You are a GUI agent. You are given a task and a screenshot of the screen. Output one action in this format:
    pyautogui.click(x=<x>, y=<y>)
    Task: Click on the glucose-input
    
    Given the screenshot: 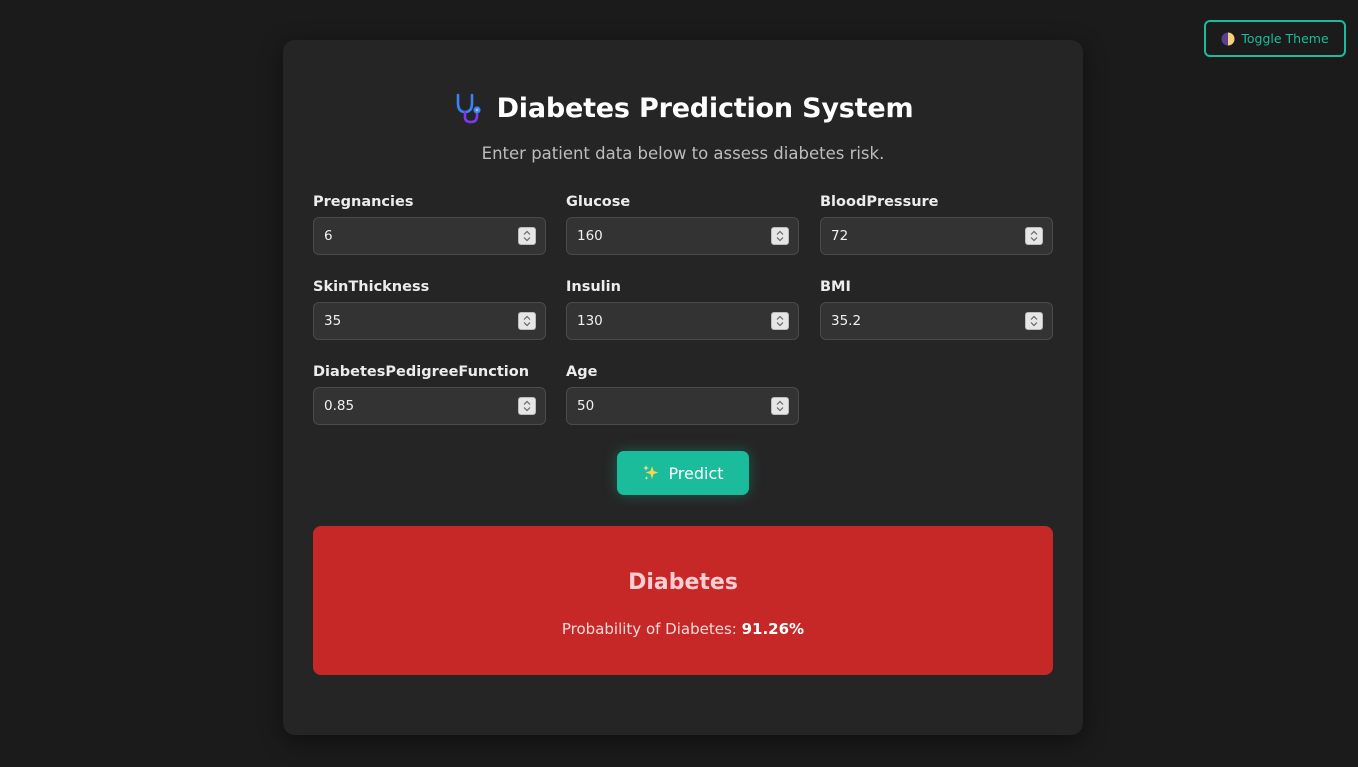 What is the action you would take?
    pyautogui.click(x=682, y=236)
    